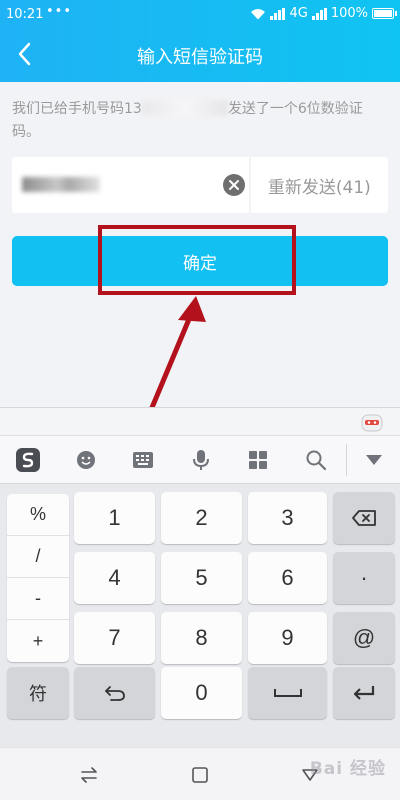 The image size is (400, 800). I want to click on key-5: 5, so click(201, 578).